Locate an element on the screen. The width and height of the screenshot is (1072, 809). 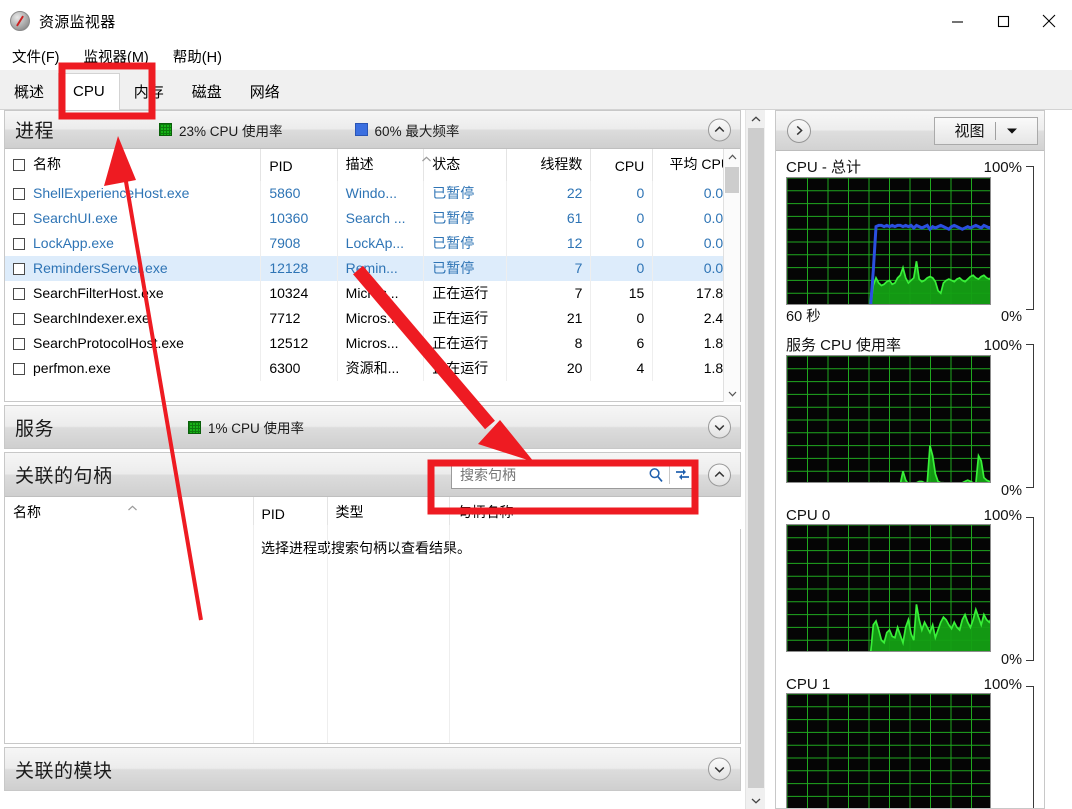
process-name-cell: RemindersServer.exe is located at coordinates (133, 268).